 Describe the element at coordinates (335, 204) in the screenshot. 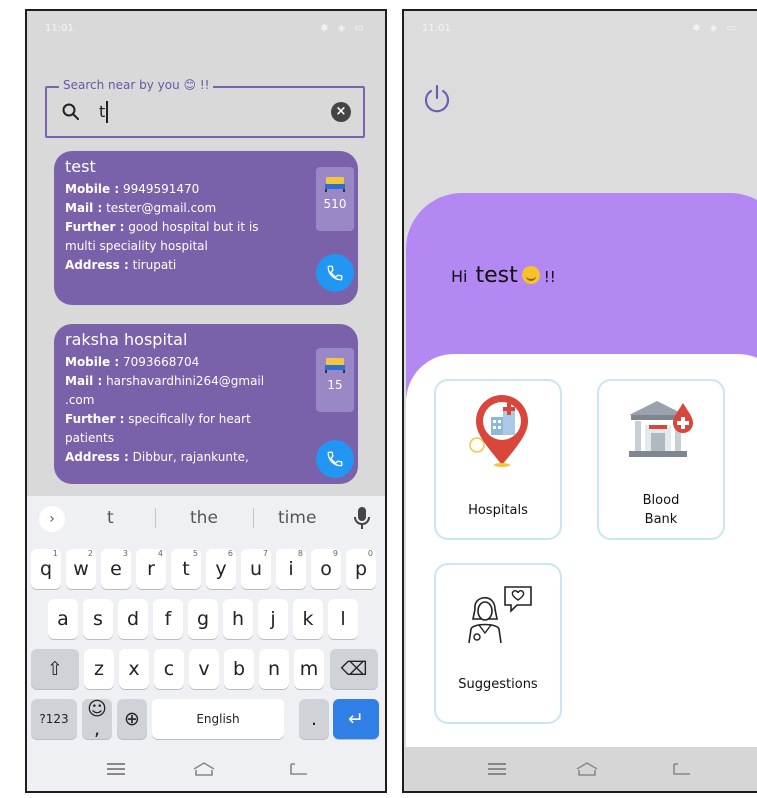

I see `bed-count: 510` at that location.